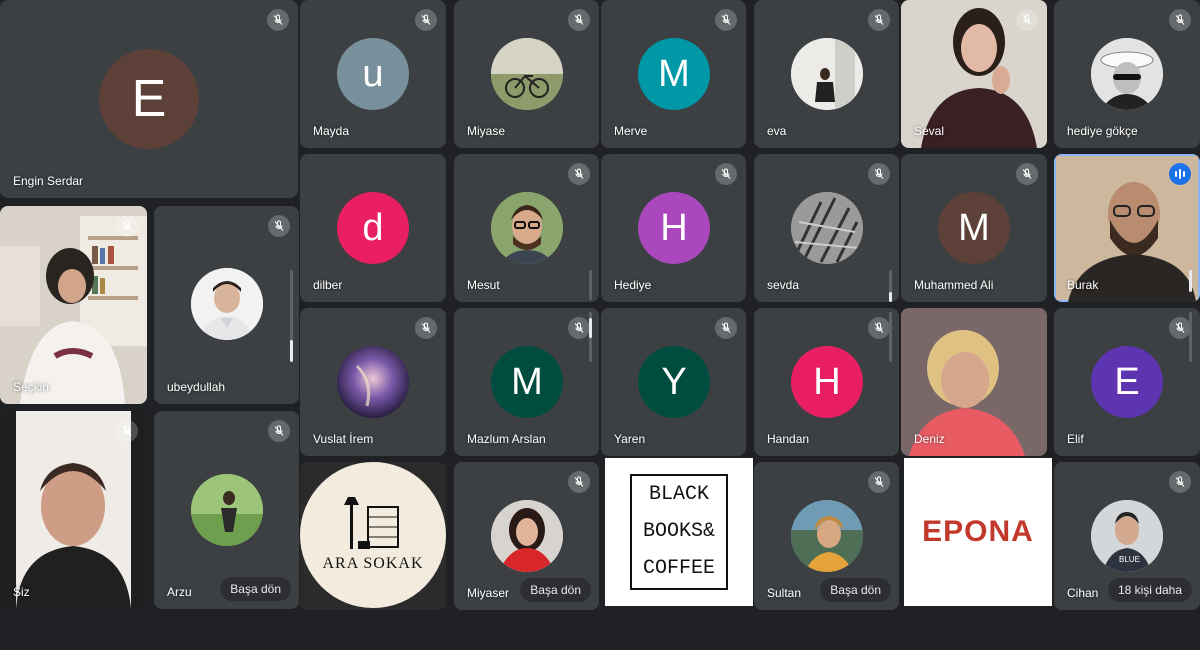  Describe the element at coordinates (1127, 382) in the screenshot. I see `participant-tile-elif: E Elif` at that location.